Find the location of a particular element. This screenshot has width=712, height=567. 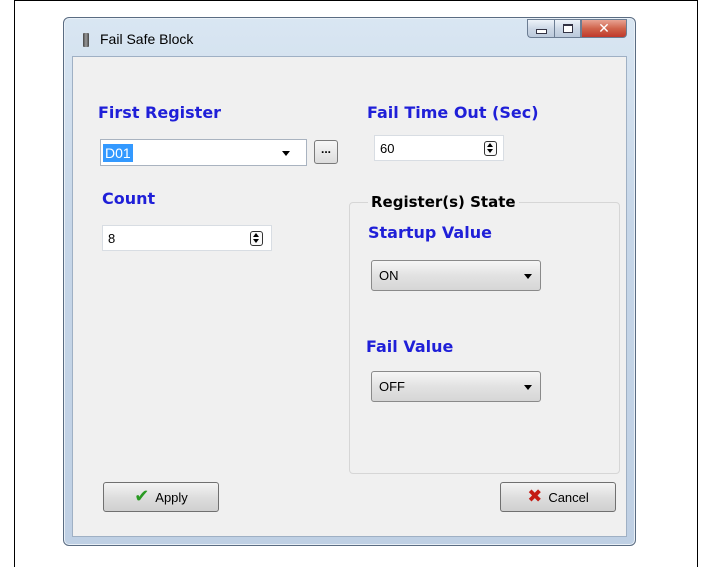

first-register-label: First Register is located at coordinates (160, 112).